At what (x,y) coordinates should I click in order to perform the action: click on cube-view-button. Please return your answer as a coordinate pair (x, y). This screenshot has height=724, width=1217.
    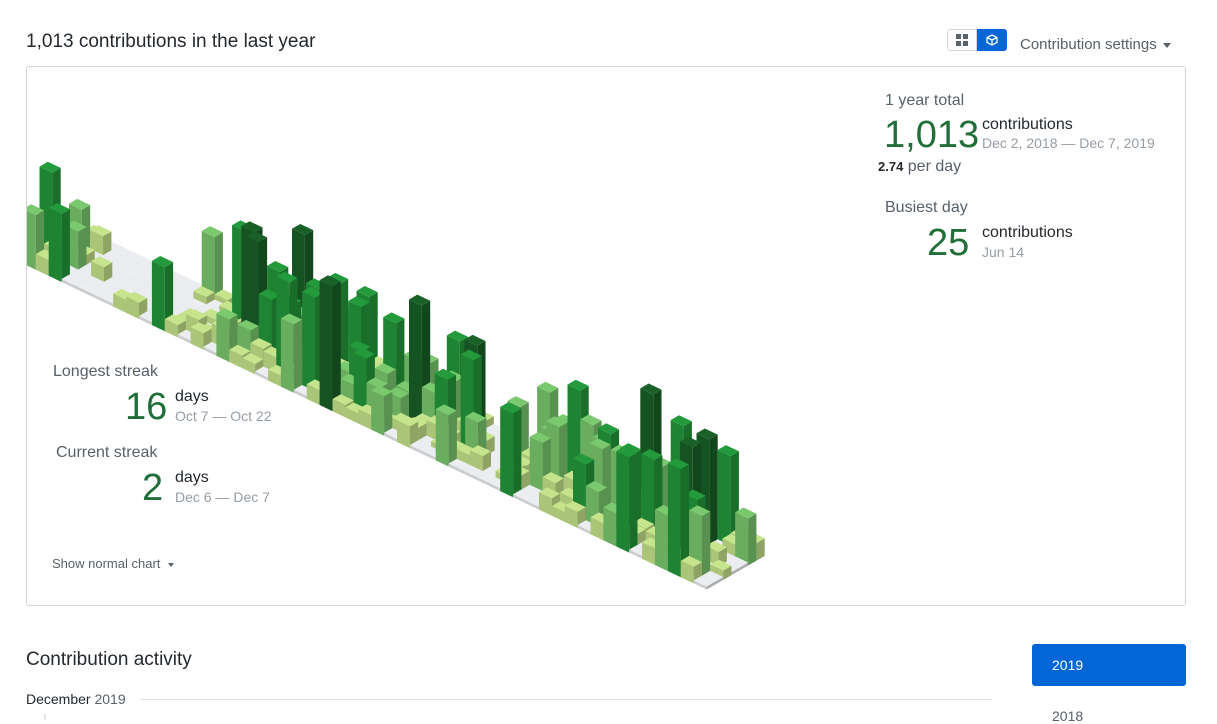
    Looking at the image, I should click on (992, 40).